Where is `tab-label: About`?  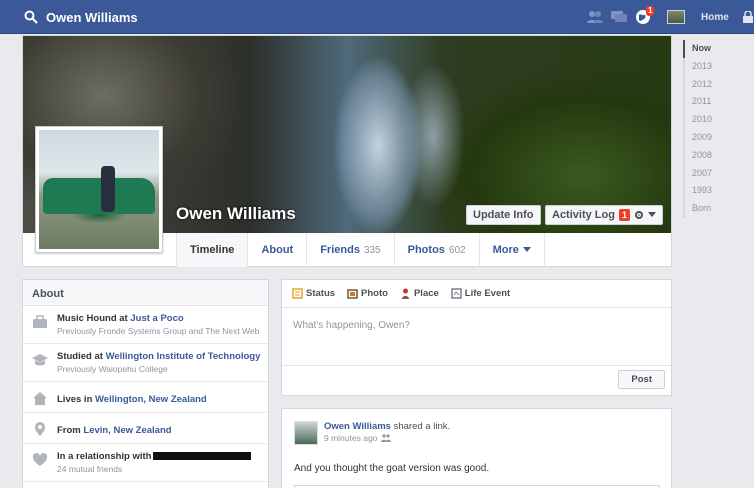
tab-label: About is located at coordinates (277, 250).